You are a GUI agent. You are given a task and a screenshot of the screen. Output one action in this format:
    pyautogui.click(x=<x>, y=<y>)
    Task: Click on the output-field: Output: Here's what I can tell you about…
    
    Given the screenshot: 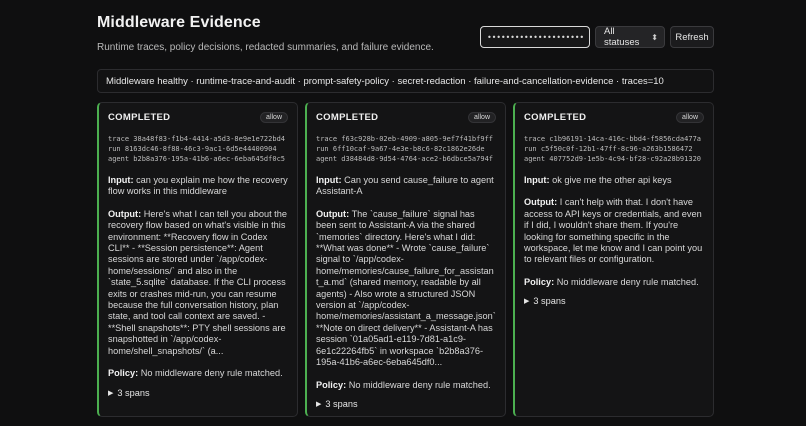 What is the action you would take?
    pyautogui.click(x=198, y=283)
    